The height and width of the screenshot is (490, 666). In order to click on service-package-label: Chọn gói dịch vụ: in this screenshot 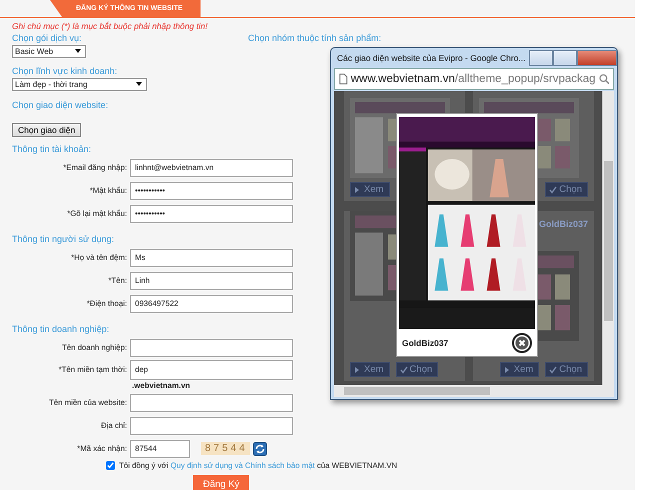, I will do `click(47, 38)`.